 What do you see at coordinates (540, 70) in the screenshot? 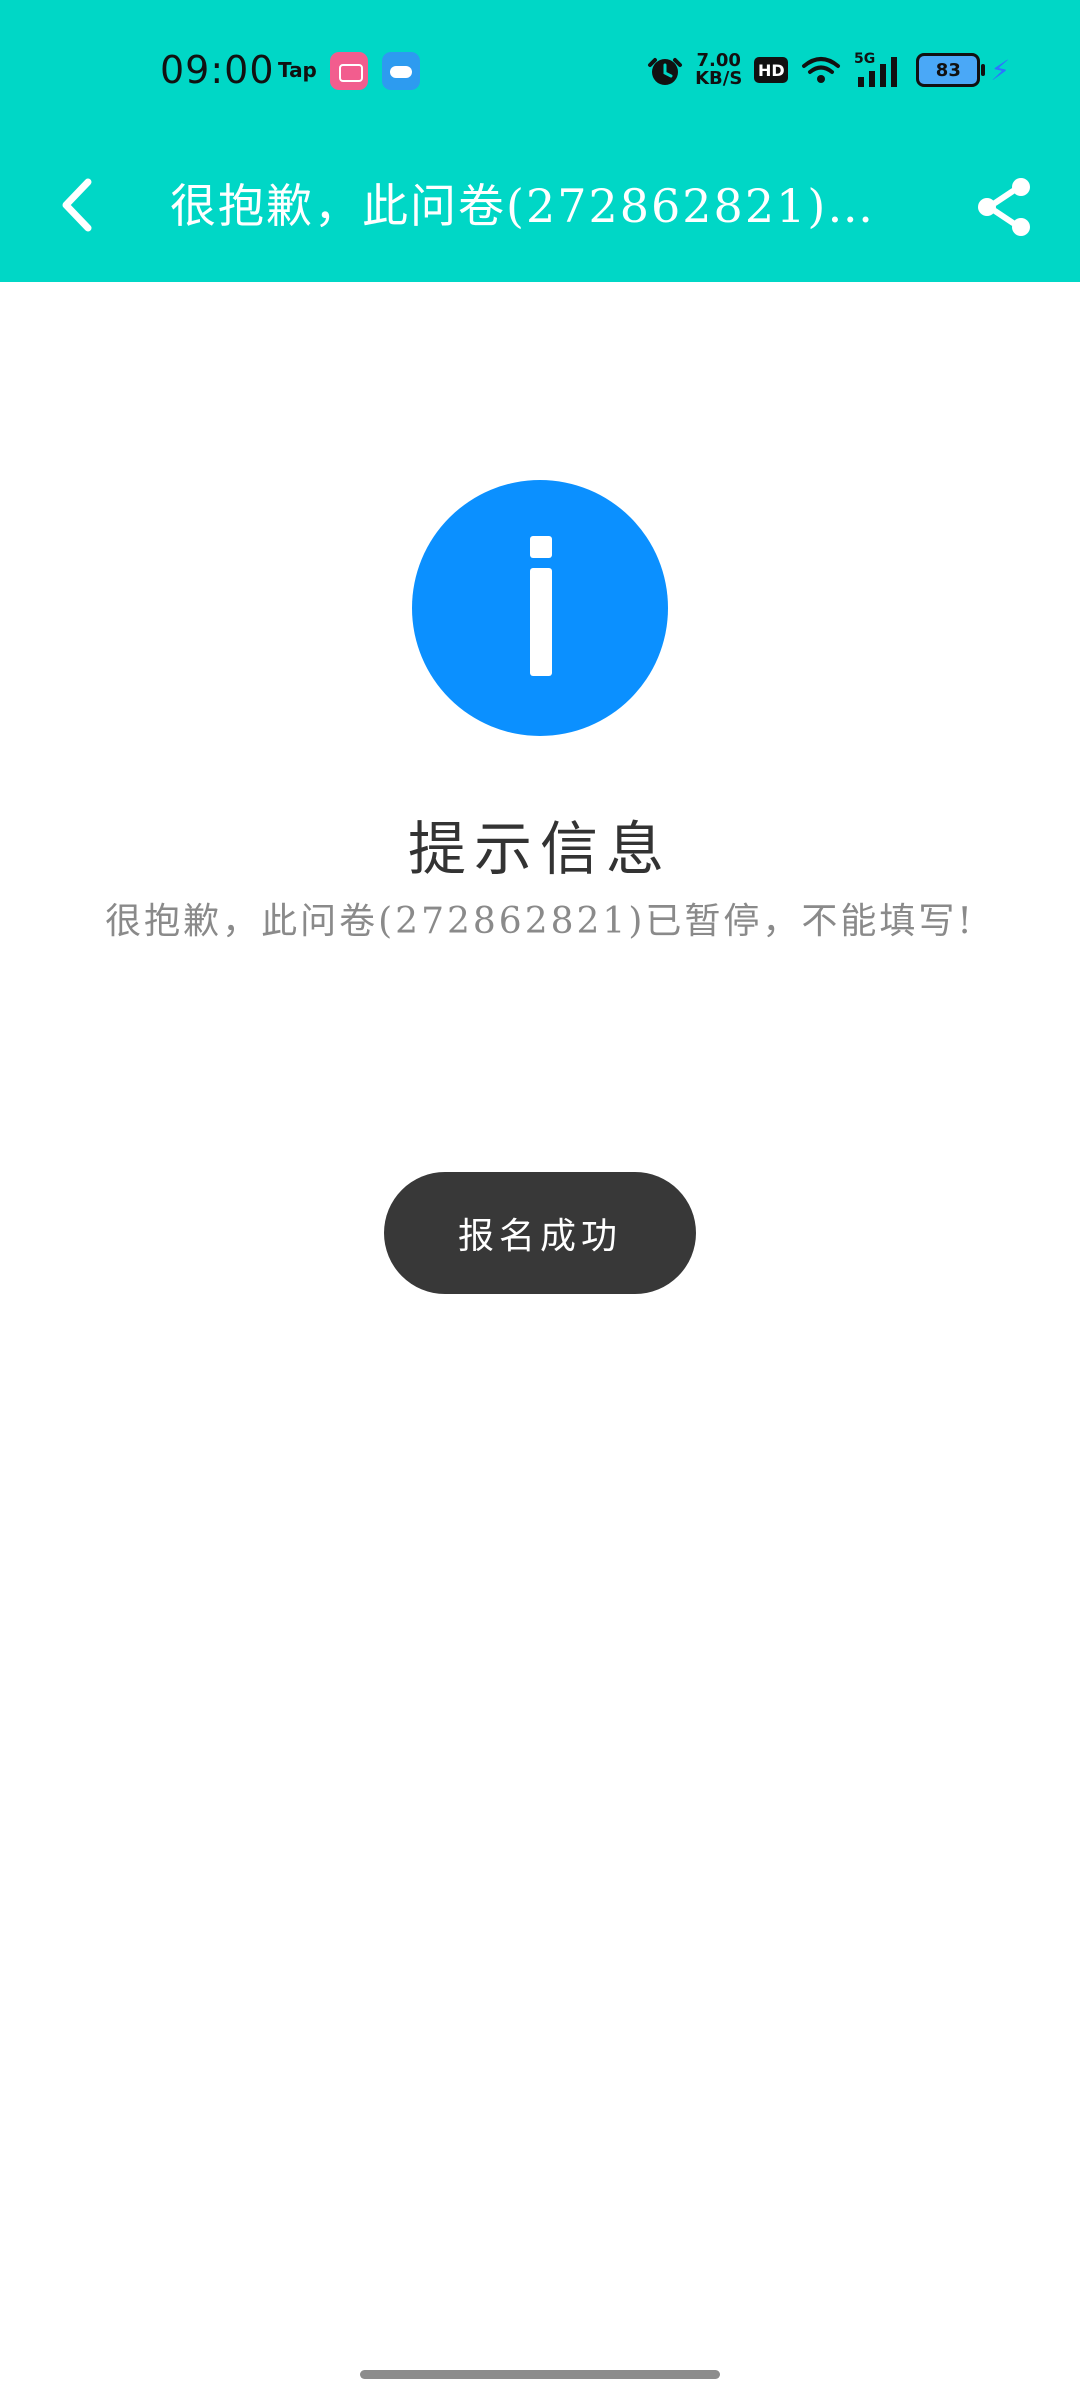
I see `status-bar: 09:00 Tap 7.00 KB/S HD 5G 83 ⚡` at bounding box center [540, 70].